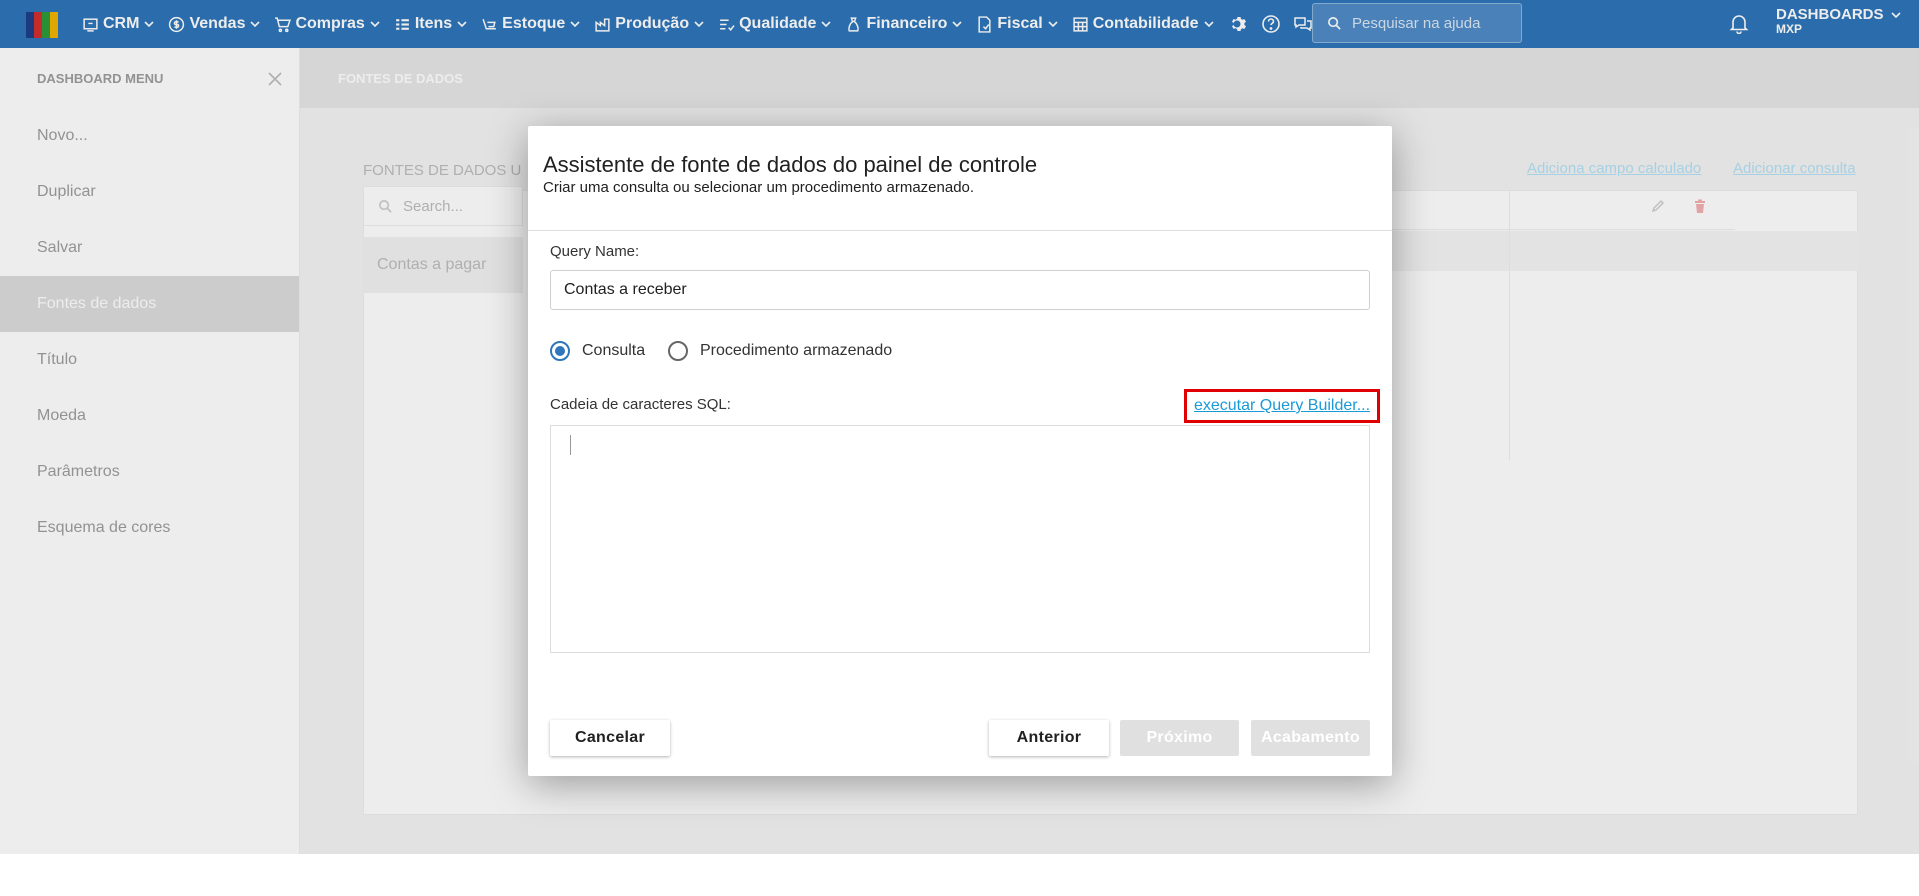  What do you see at coordinates (796, 350) in the screenshot?
I see `radio-procedimento-label: Procedimento armazenado` at bounding box center [796, 350].